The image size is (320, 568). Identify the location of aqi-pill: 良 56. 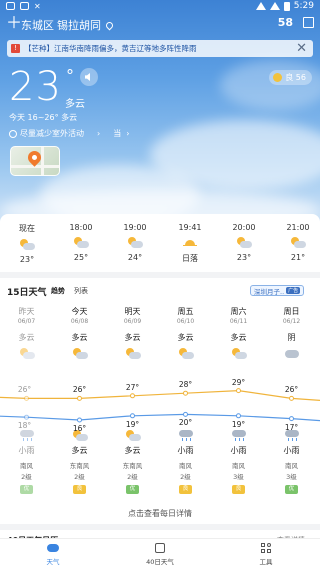
(290, 77).